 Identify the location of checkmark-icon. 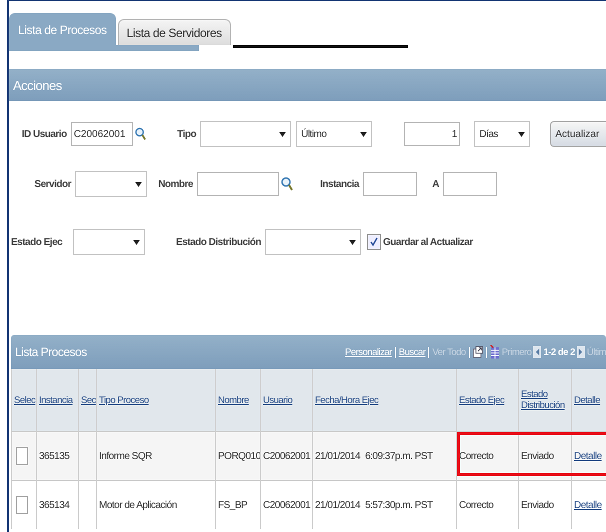
(374, 242).